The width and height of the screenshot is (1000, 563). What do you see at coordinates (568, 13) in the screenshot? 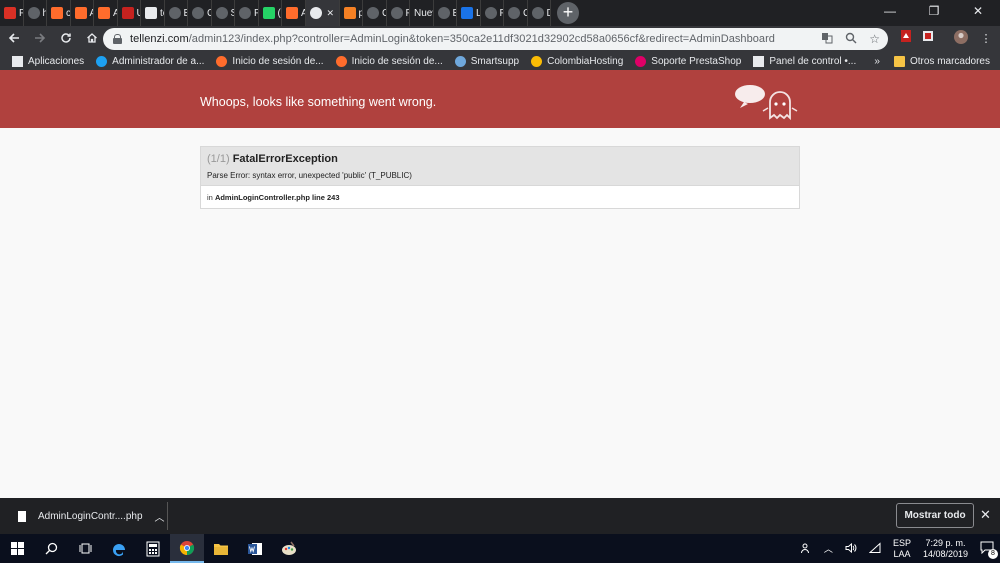
I see `new-tab-button: +` at bounding box center [568, 13].